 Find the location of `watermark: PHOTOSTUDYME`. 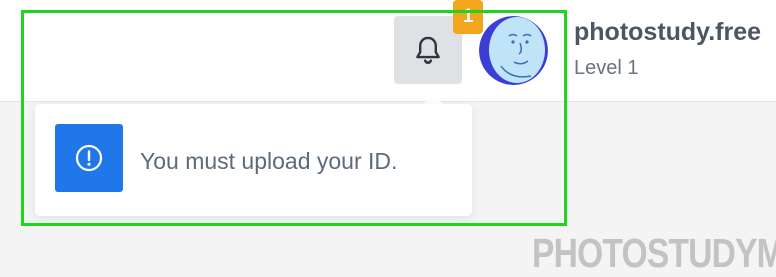

watermark: PHOTOSTUDYME is located at coordinates (654, 253).